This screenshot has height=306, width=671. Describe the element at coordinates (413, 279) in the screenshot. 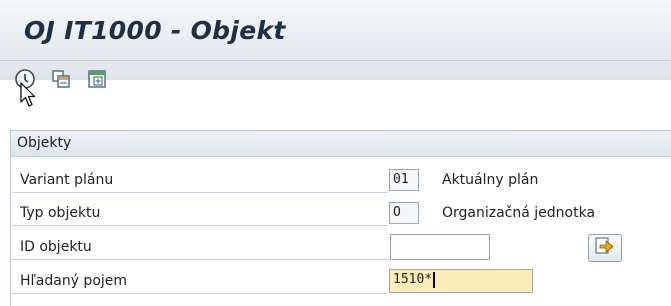

I see `search-term-value: 1510*` at that location.